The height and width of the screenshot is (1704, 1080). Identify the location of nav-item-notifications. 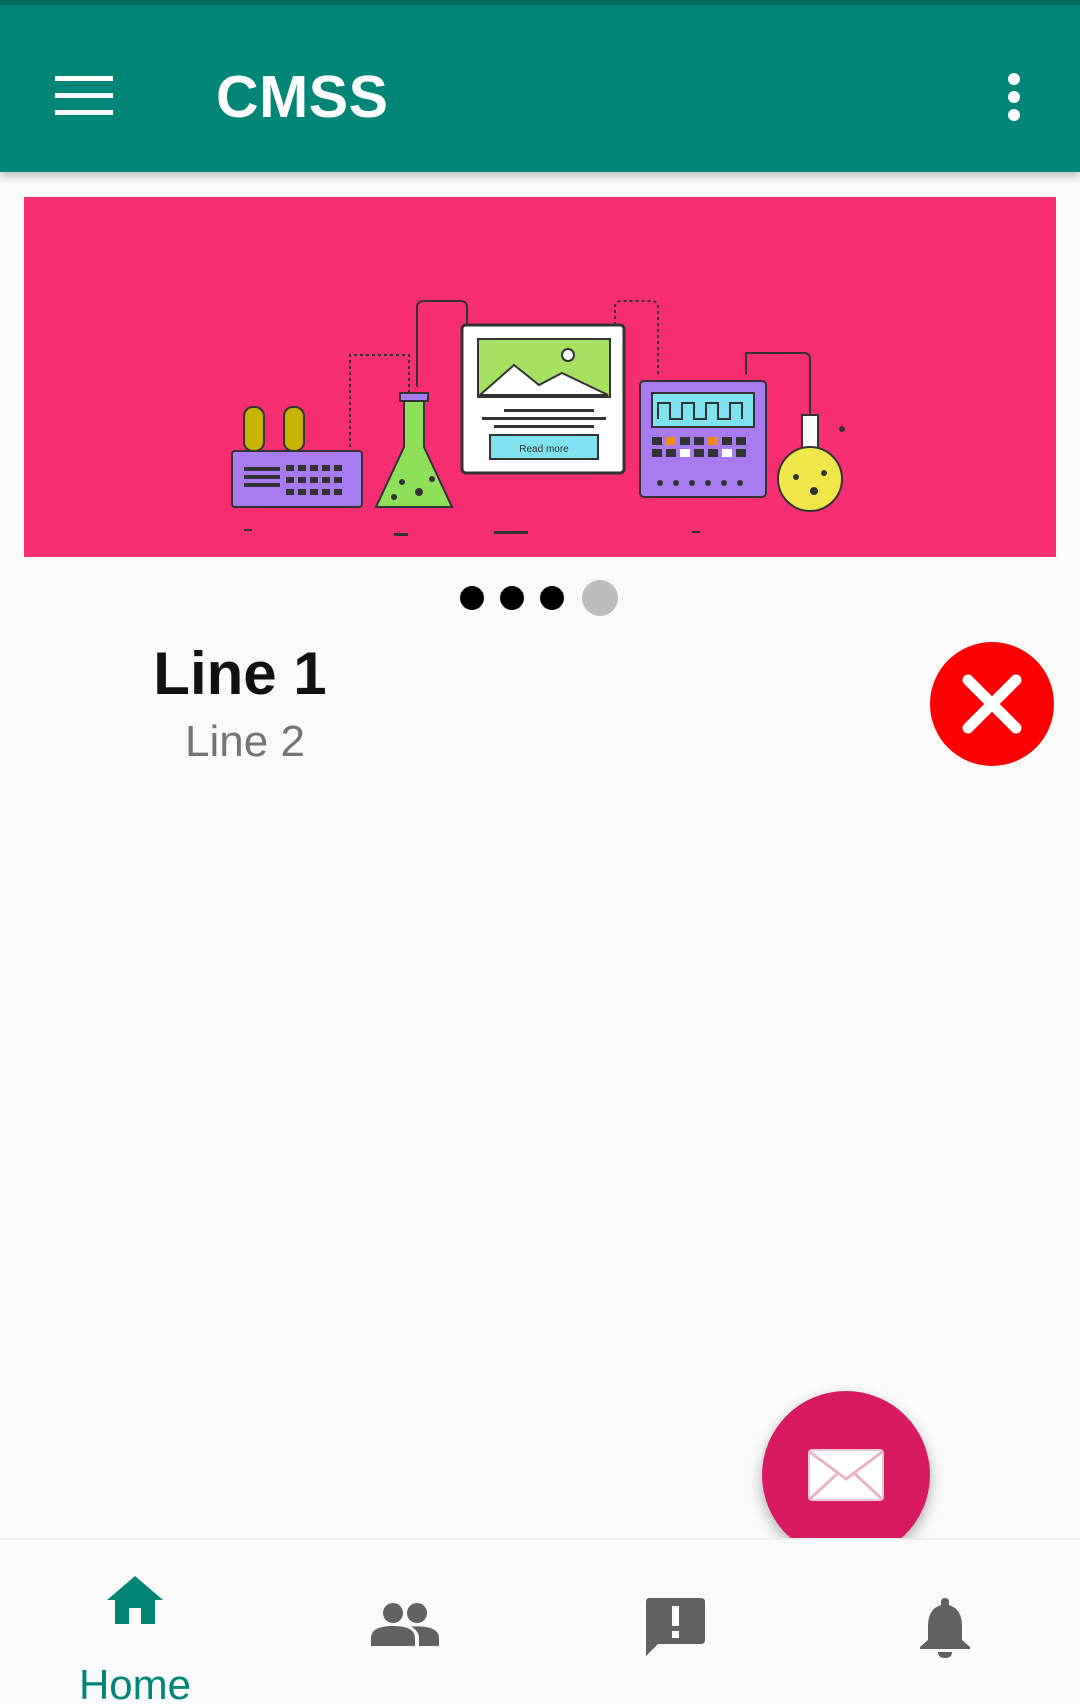
(945, 1622).